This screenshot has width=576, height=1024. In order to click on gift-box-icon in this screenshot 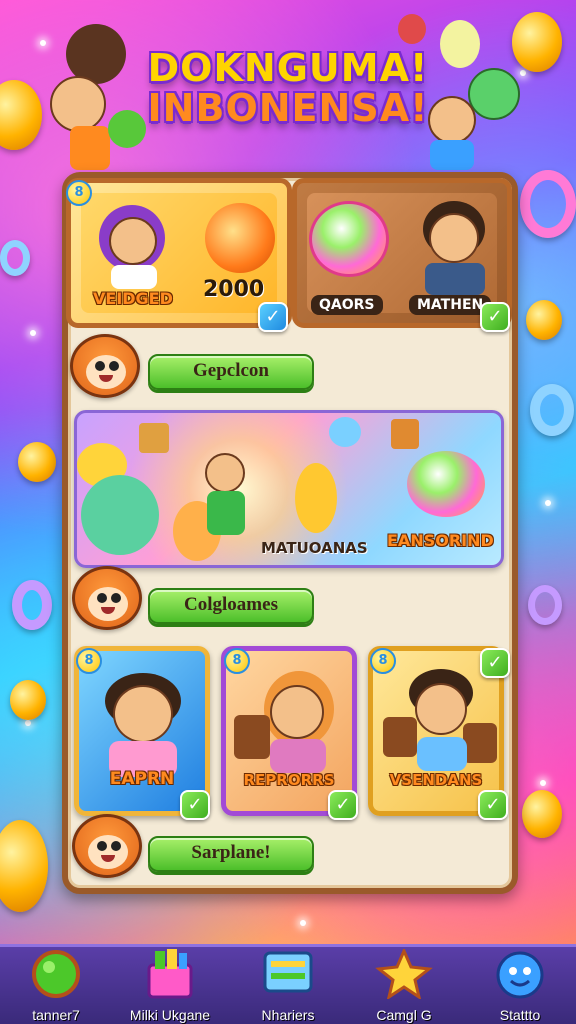, I will do `click(170, 974)`.